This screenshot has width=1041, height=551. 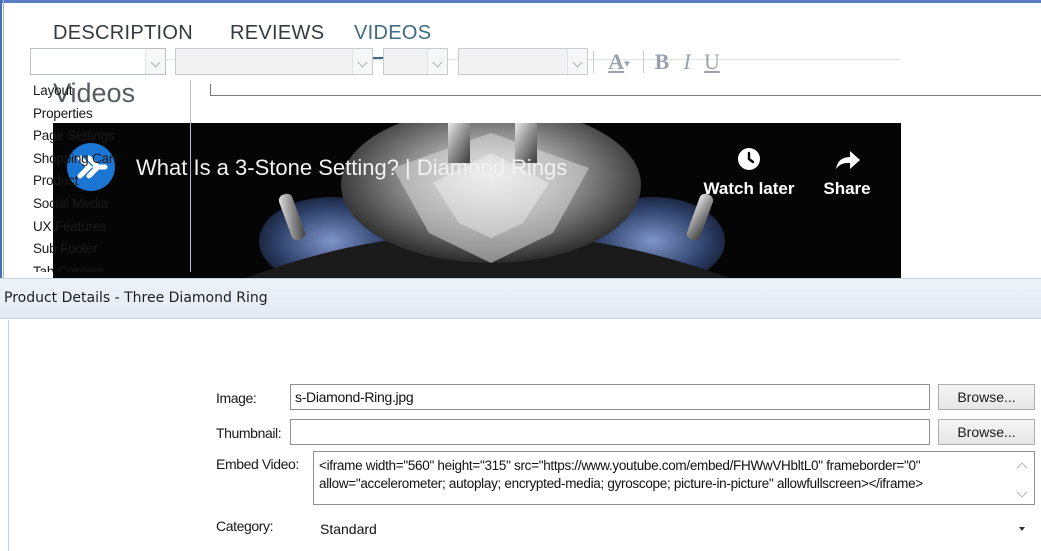 What do you see at coordinates (520, 299) in the screenshot?
I see `window-titlebar: Product Details - Three Diamond Ring` at bounding box center [520, 299].